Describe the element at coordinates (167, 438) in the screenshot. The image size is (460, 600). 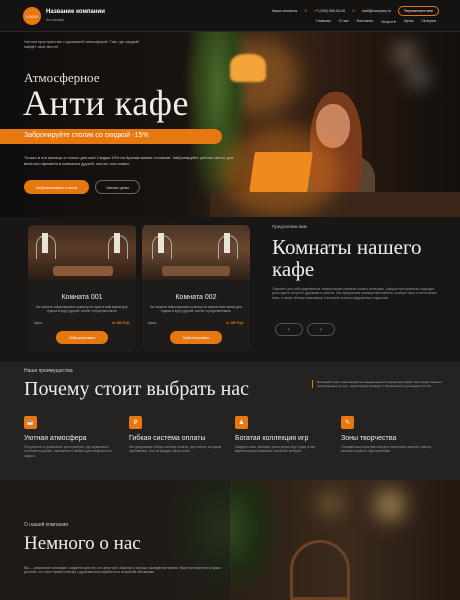
I see `feature-title: Гибкая система оплаты` at that location.